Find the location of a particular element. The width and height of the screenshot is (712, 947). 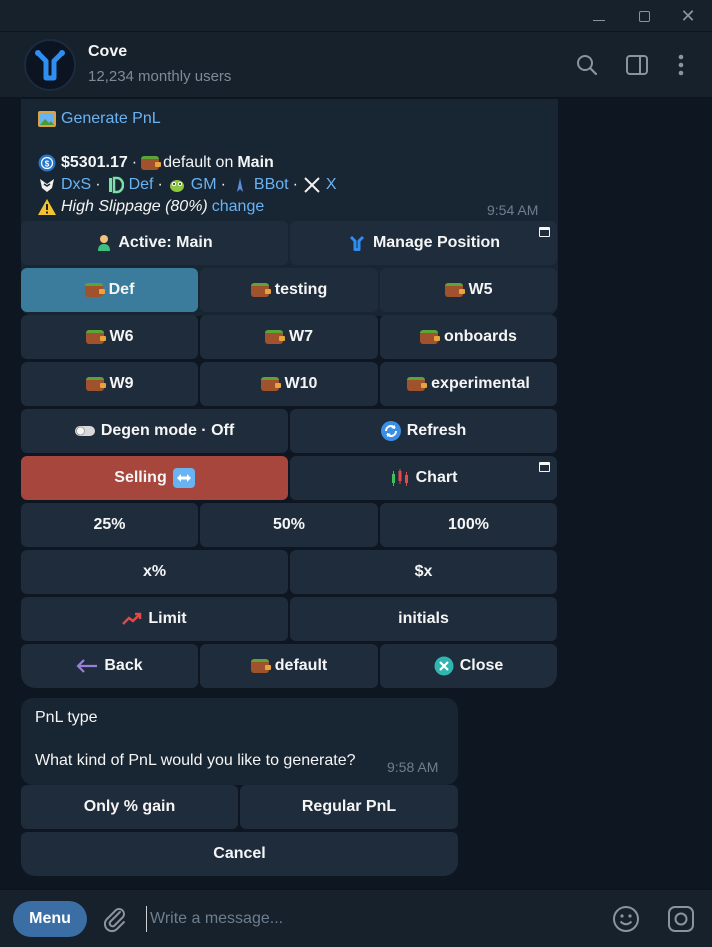

refresh-icon is located at coordinates (390, 431).